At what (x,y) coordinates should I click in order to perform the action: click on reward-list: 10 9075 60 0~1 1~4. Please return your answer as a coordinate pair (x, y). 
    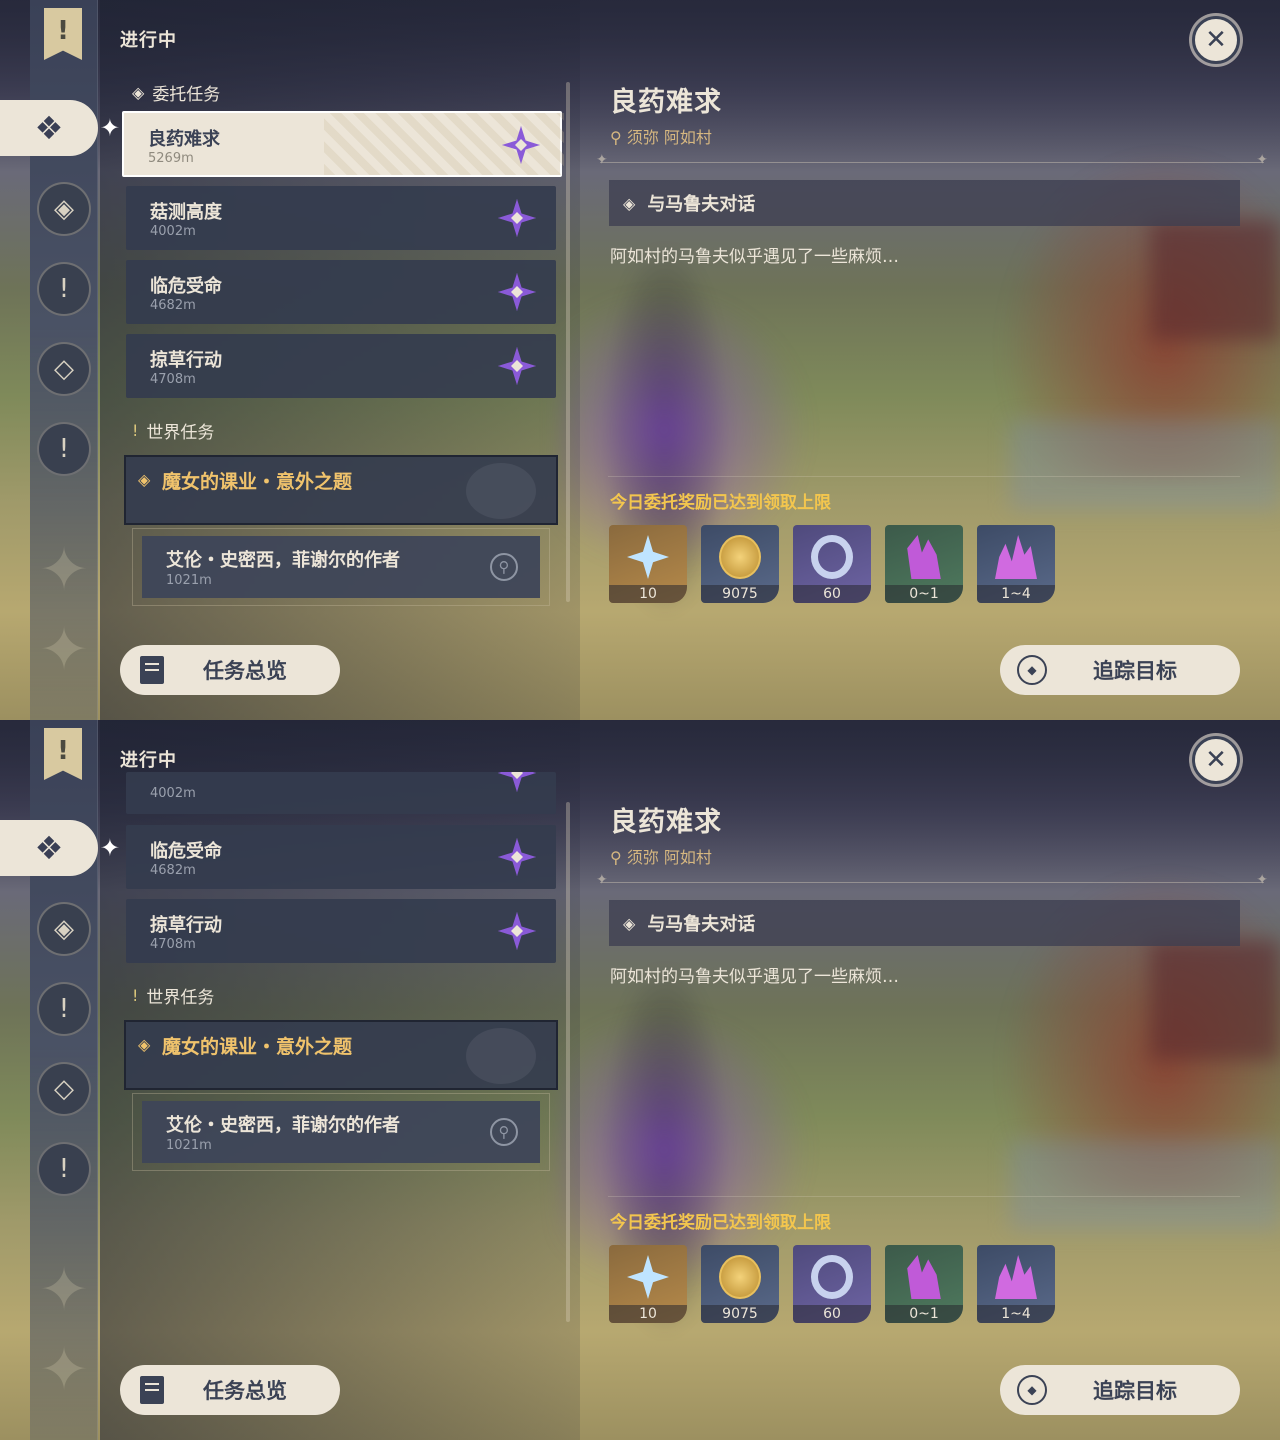
    Looking at the image, I should click on (832, 564).